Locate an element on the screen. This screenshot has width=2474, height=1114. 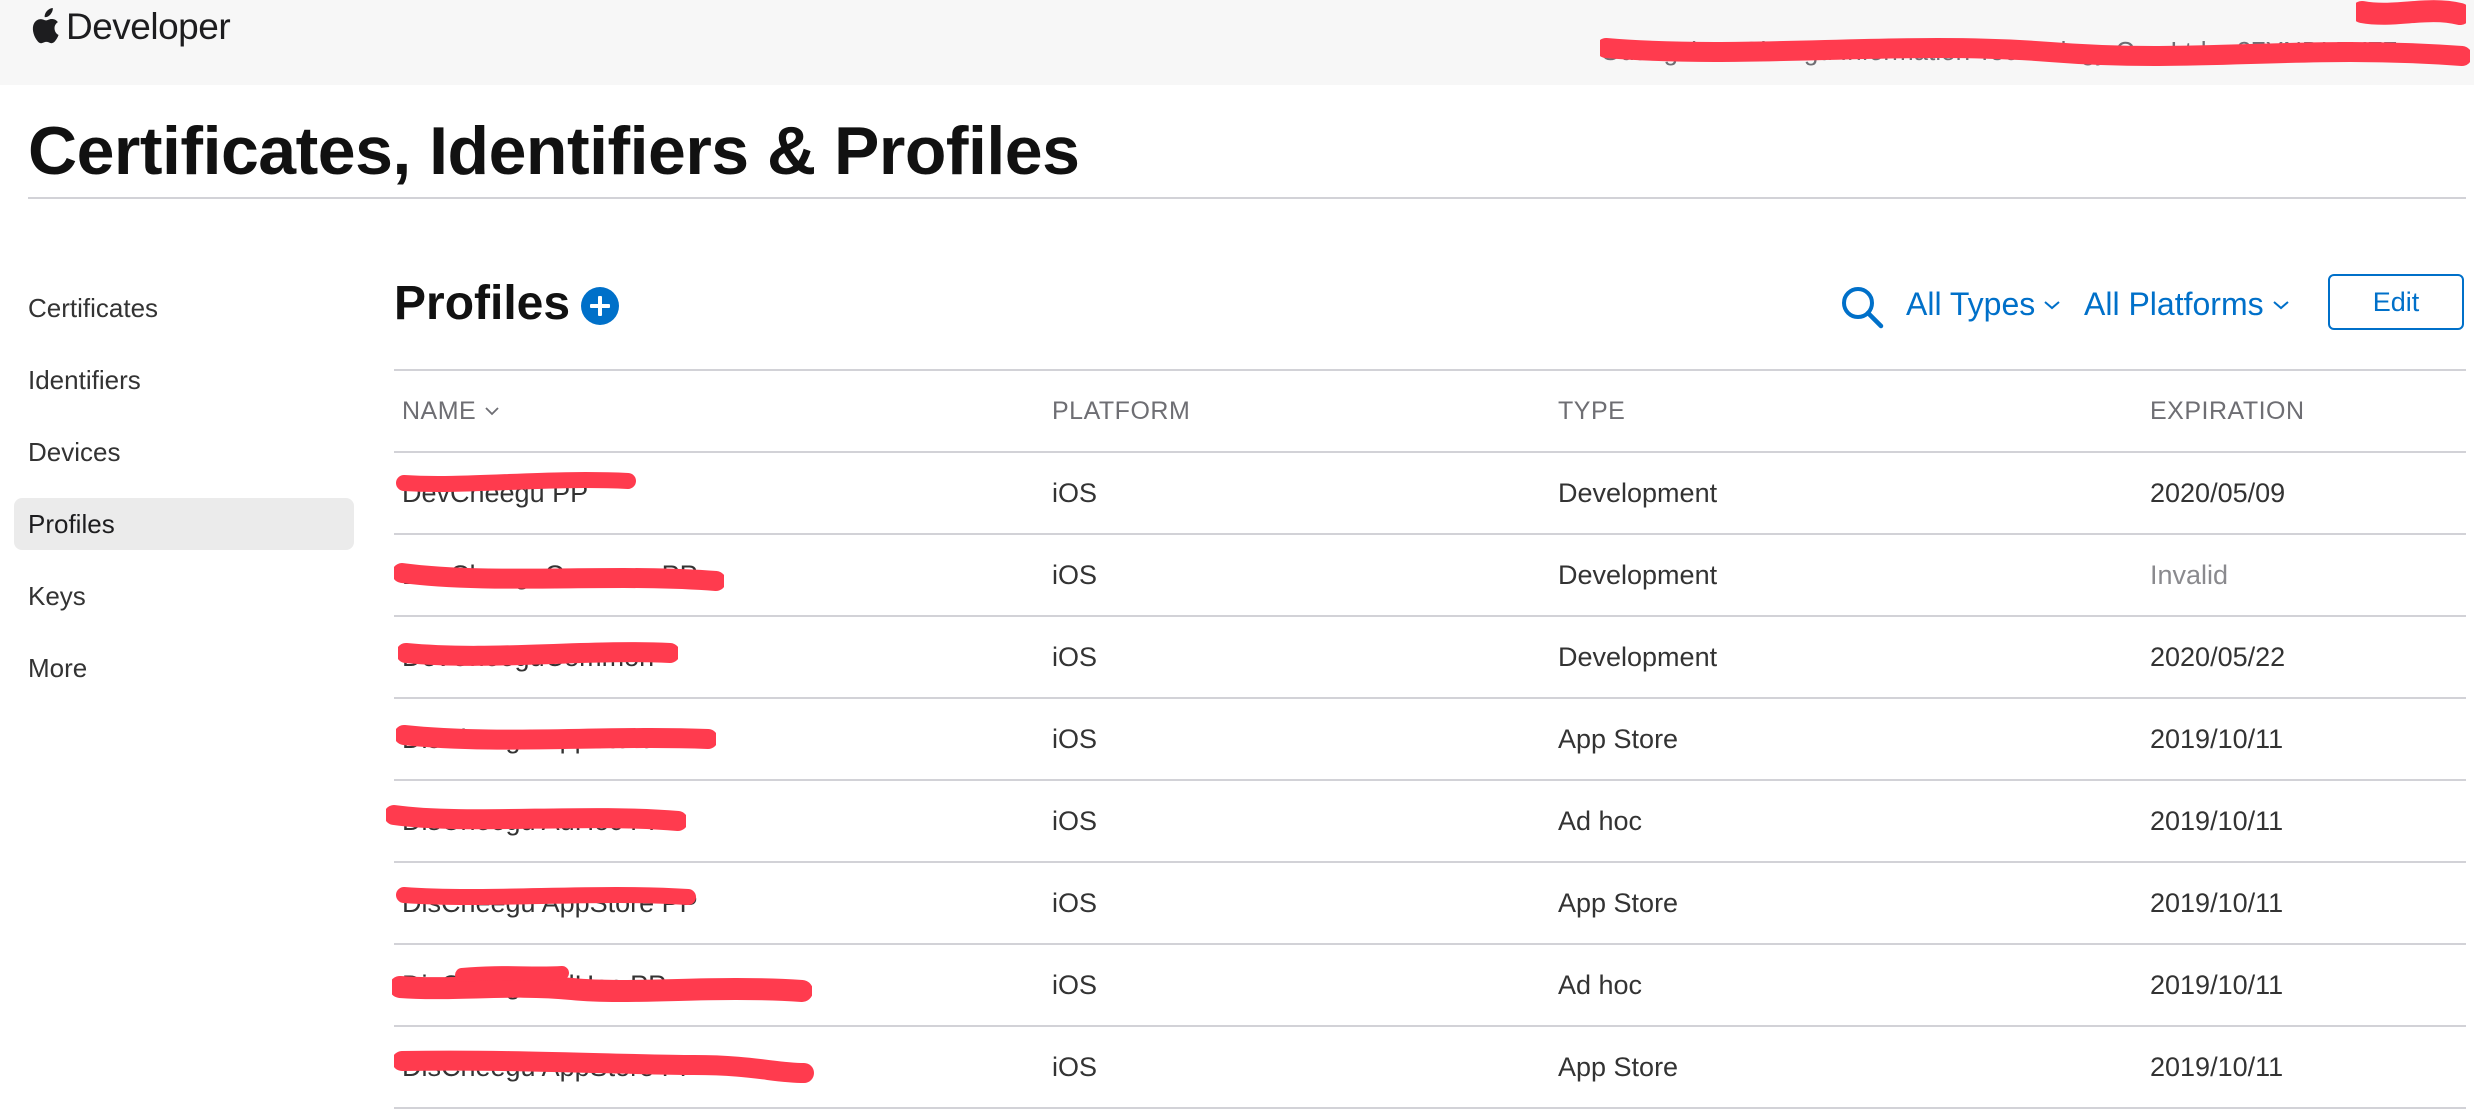
table-row: DevCheegu PP iOS Development 2020/05/09 is located at coordinates (1430, 494).